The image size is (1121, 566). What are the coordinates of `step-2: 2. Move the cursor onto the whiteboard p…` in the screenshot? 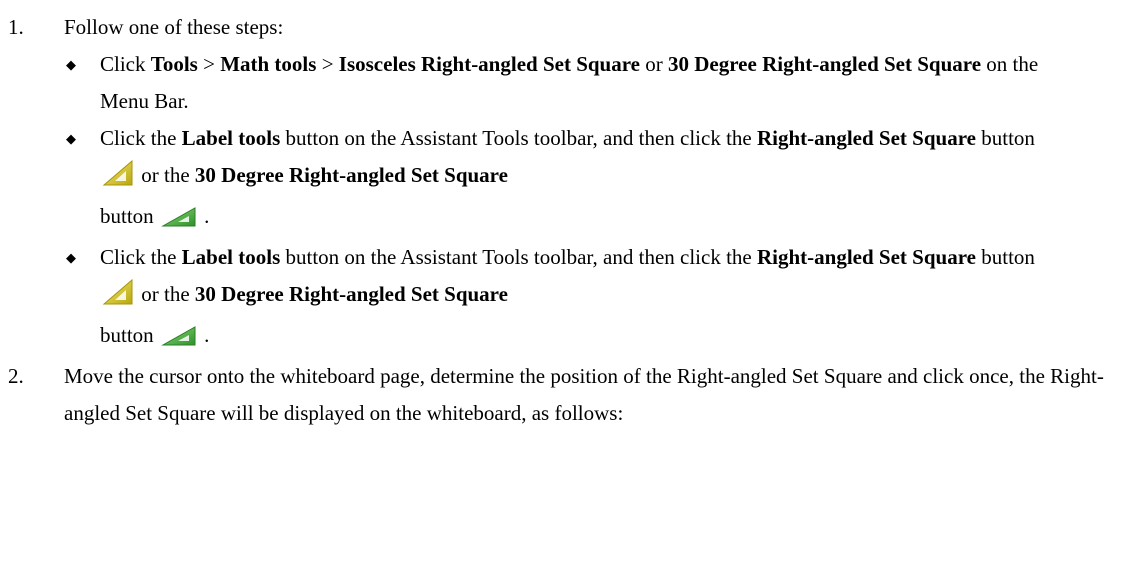 It's located at (560, 395).